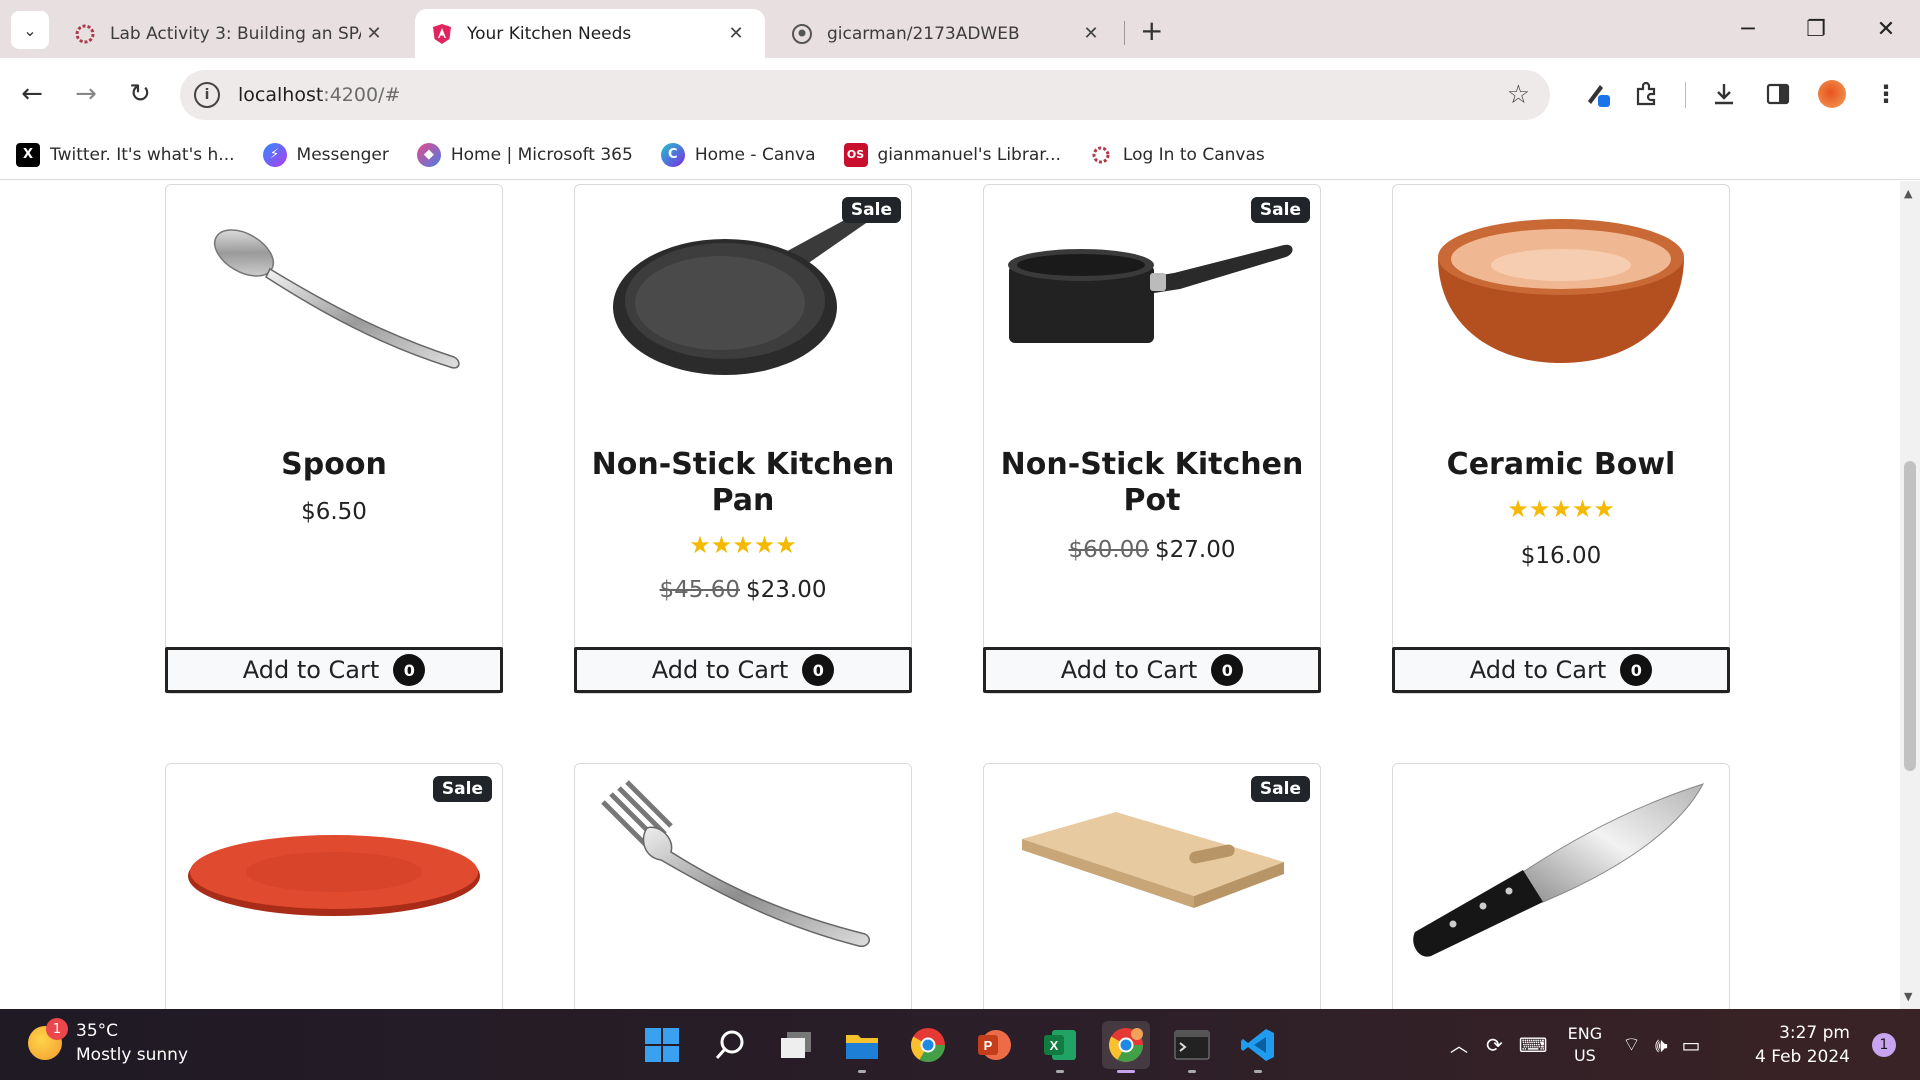 This screenshot has width=1920, height=1080. What do you see at coordinates (1518, 95) in the screenshot?
I see `bookmark-star-icon: ☆` at bounding box center [1518, 95].